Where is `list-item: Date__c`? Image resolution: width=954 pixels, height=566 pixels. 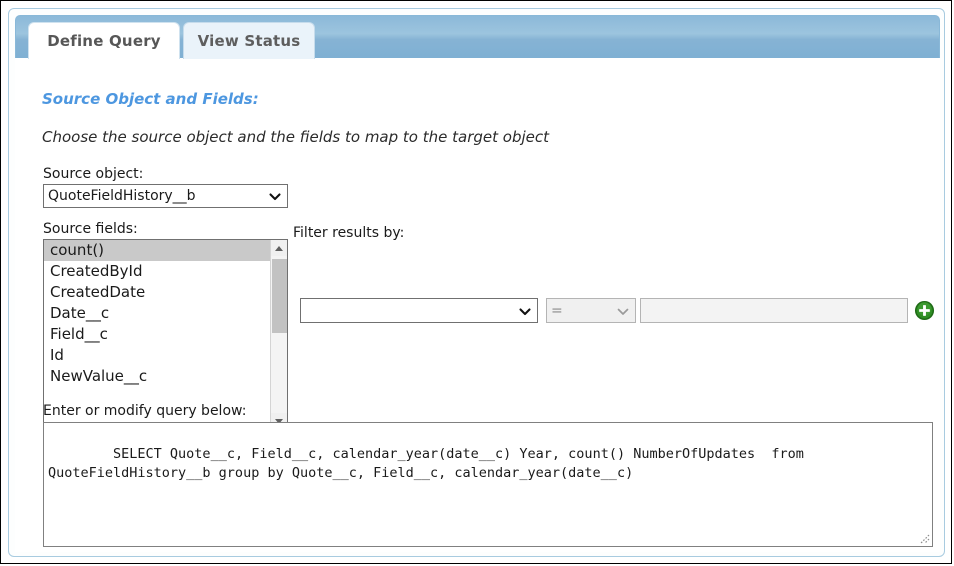 list-item: Date__c is located at coordinates (157, 313).